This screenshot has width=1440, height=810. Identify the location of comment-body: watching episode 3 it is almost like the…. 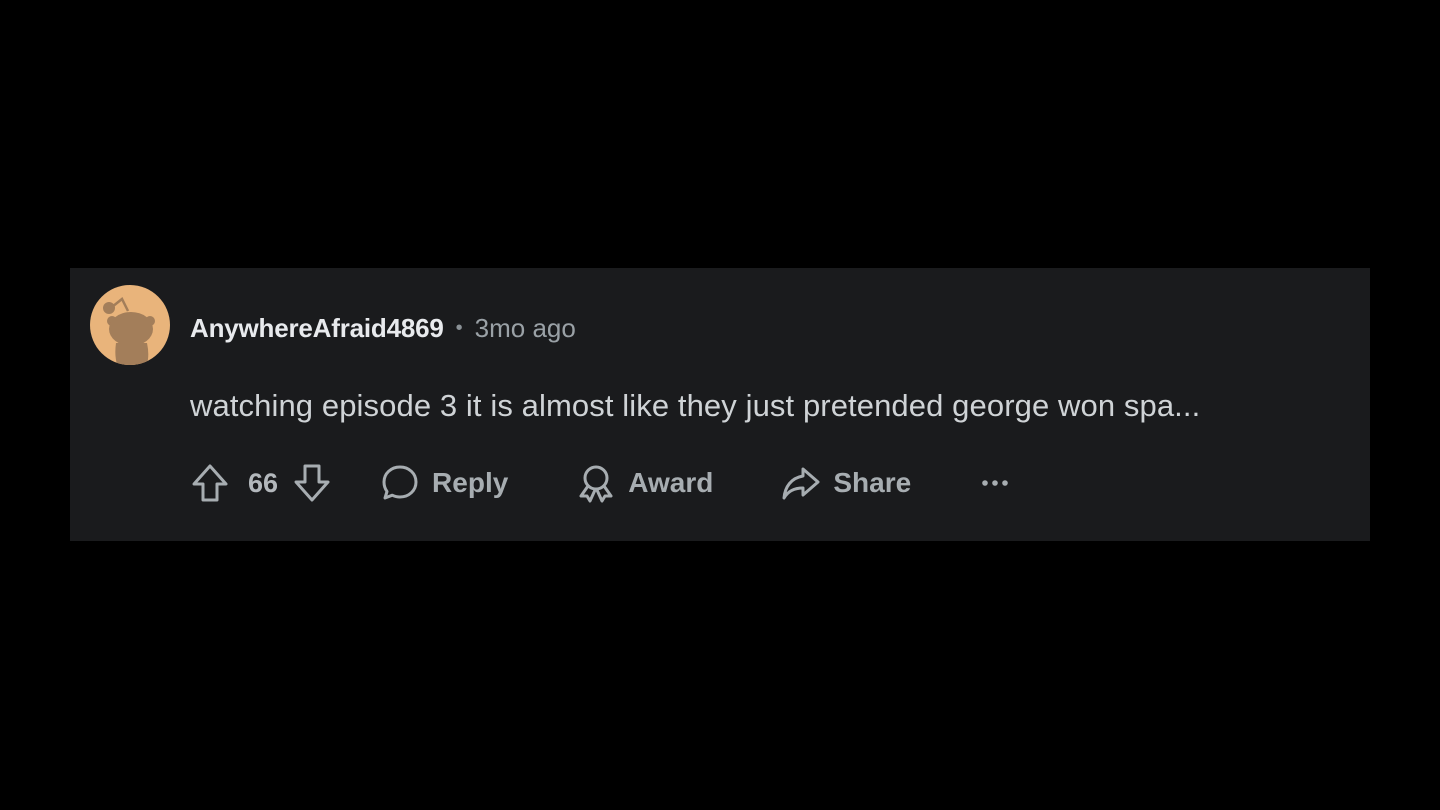
(695, 405).